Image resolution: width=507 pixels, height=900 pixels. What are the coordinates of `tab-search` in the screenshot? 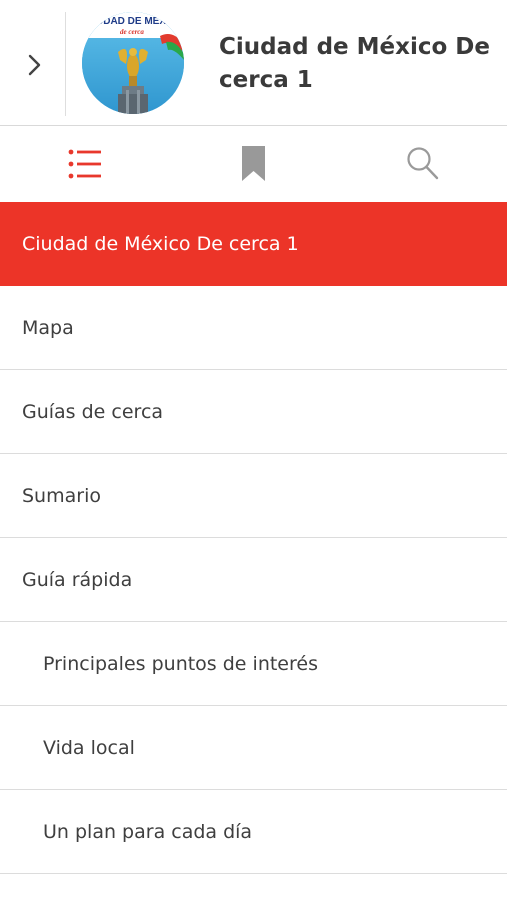 It's located at (422, 164).